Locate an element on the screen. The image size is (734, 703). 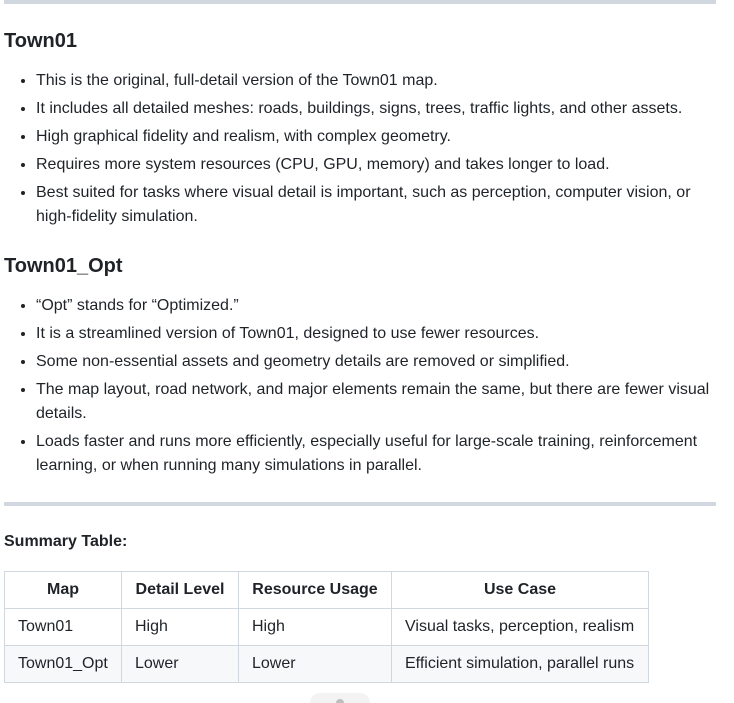
section-heading-town01: Town01 is located at coordinates (40, 41).